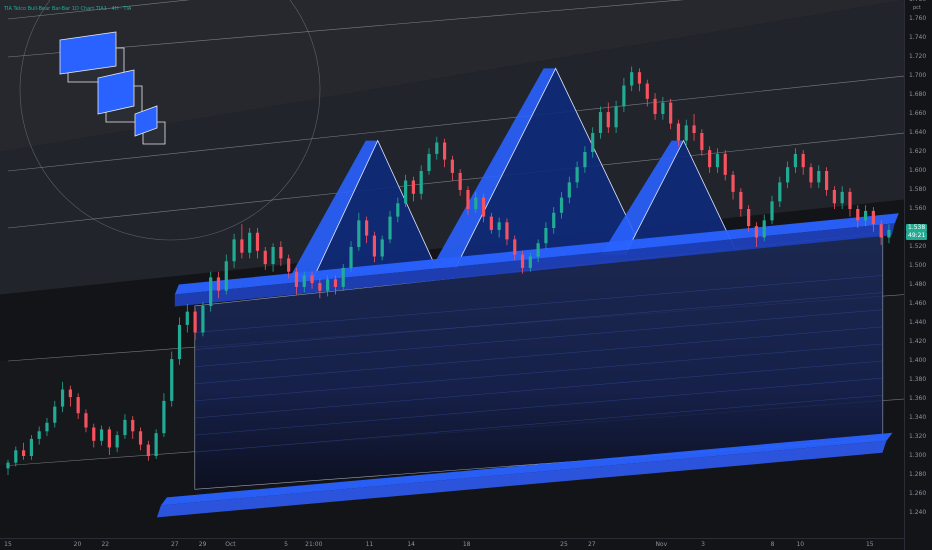 The image size is (932, 550). What do you see at coordinates (452, 544) in the screenshot?
I see `time-axis: 15 20 22 27 29 Oct 5 21:00 11 14 18 25 27 Nov 3 8 10 15` at bounding box center [452, 544].